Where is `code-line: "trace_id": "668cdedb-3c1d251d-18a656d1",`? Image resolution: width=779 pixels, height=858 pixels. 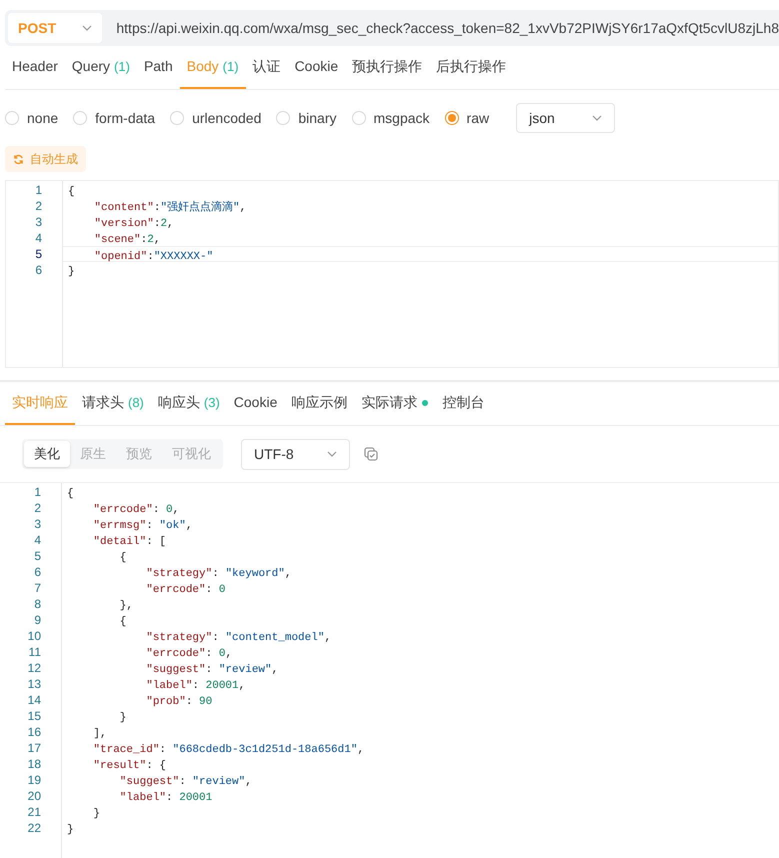 code-line: "trace_id": "668cdedb-3c1d251d-18a656d1", is located at coordinates (228, 750).